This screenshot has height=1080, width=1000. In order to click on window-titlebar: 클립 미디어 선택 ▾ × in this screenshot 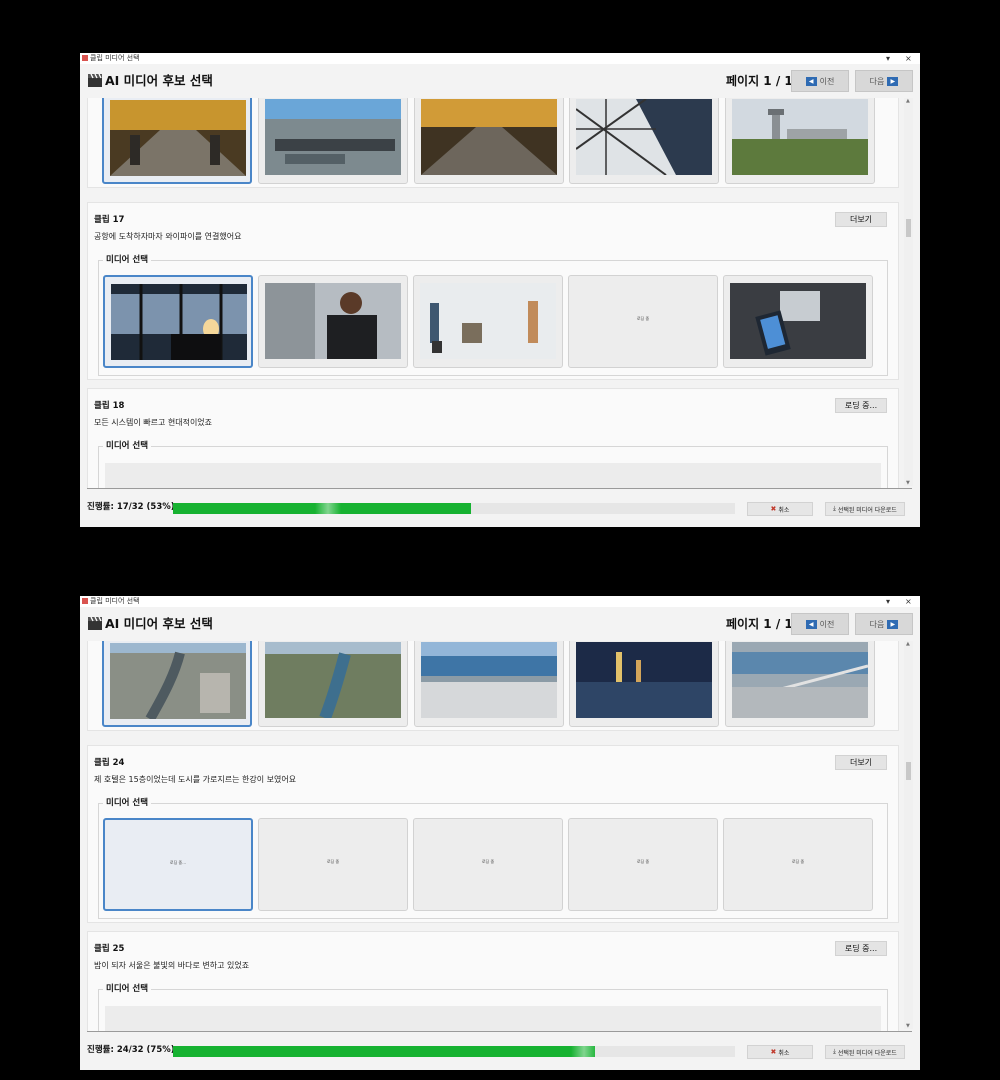, I will do `click(500, 58)`.